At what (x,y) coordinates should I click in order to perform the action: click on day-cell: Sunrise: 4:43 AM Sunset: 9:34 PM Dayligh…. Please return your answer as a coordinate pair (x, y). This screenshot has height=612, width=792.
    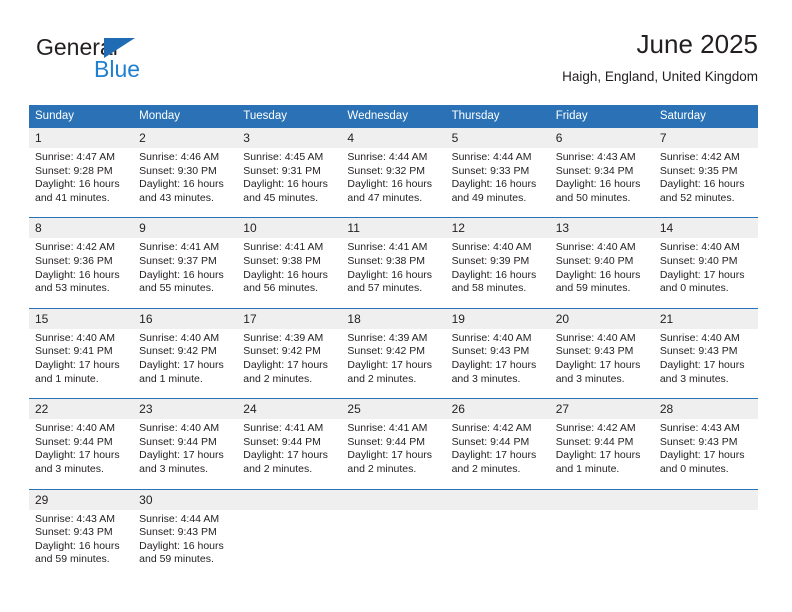
    Looking at the image, I should click on (601, 183).